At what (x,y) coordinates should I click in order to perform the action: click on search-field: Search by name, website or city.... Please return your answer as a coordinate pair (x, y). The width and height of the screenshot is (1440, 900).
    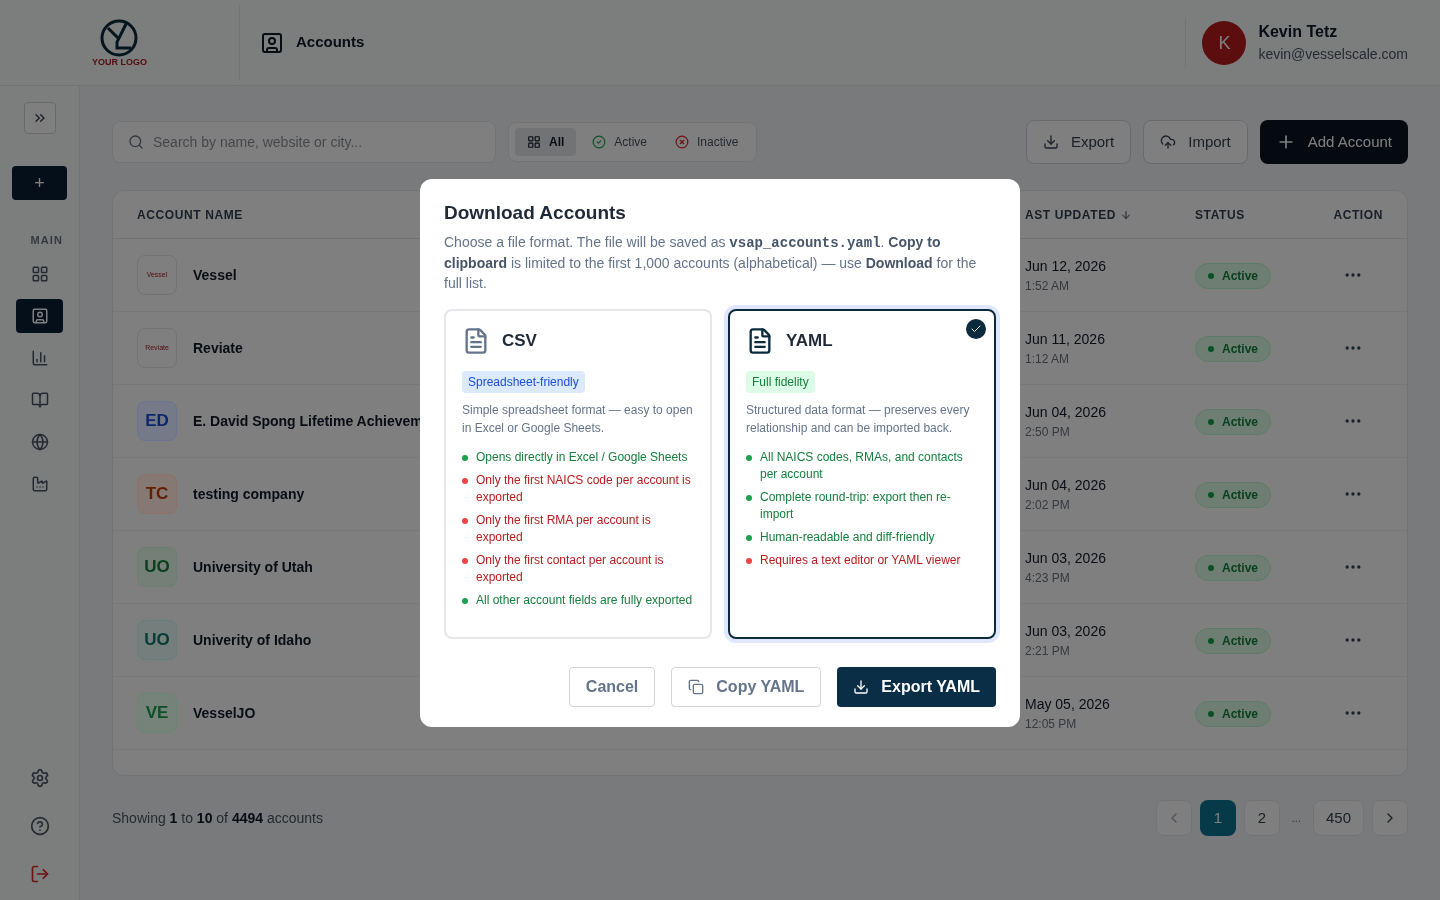
    Looking at the image, I should click on (304, 142).